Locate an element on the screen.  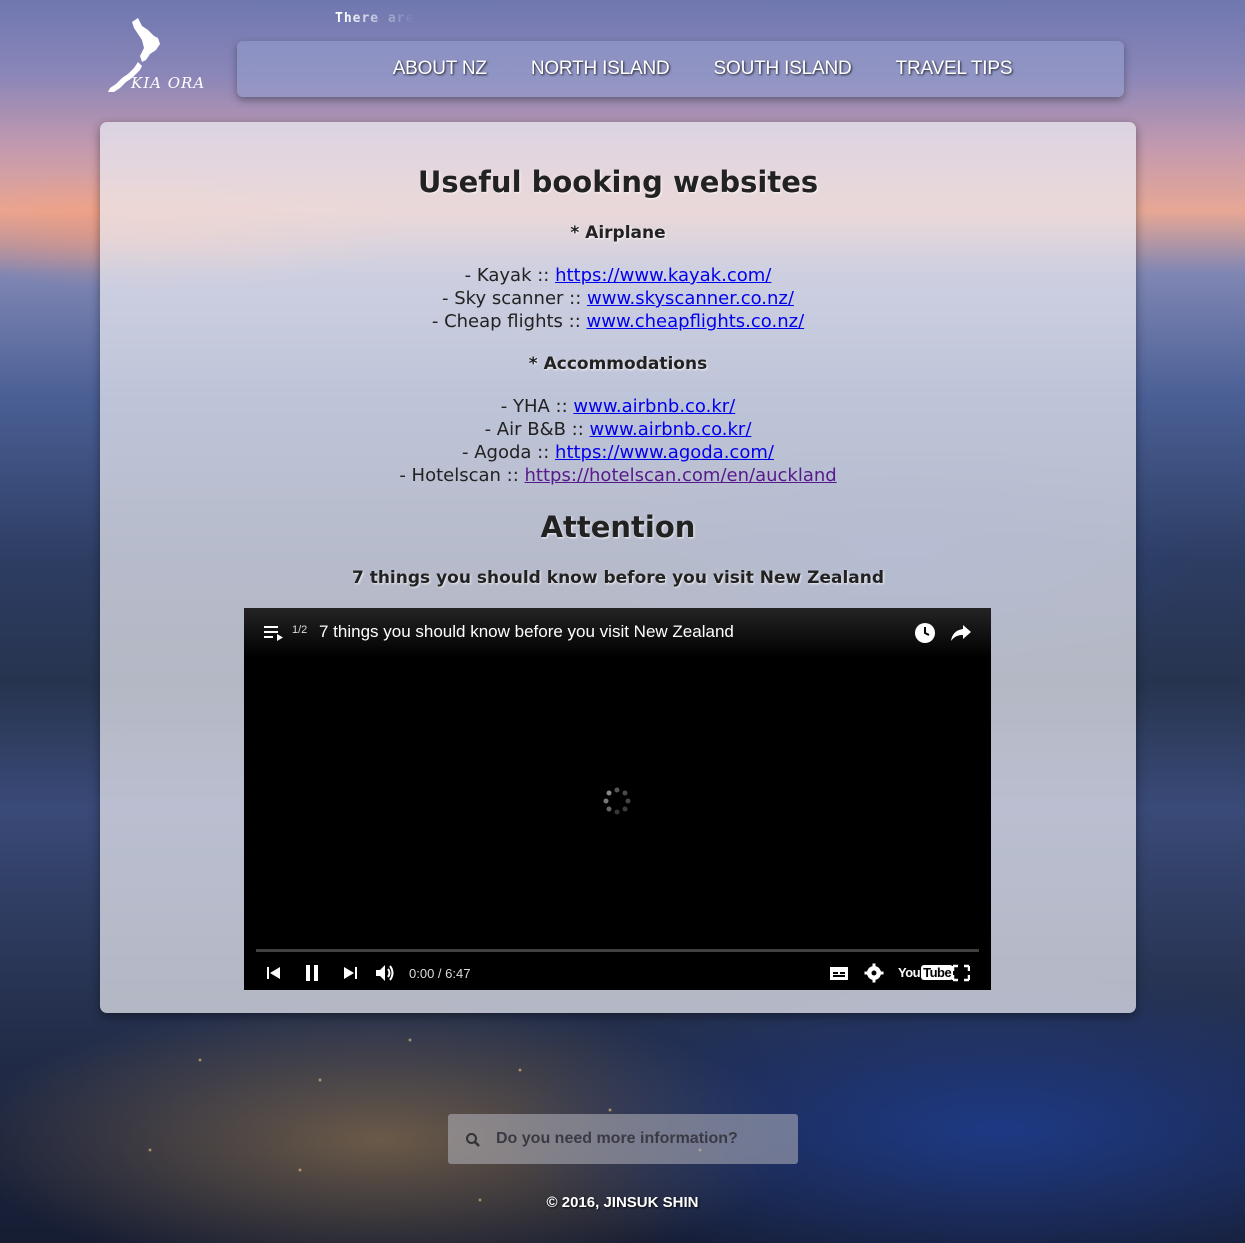
footer-copyright: © 2016, JINSUK SHIN is located at coordinates (622, 1202).